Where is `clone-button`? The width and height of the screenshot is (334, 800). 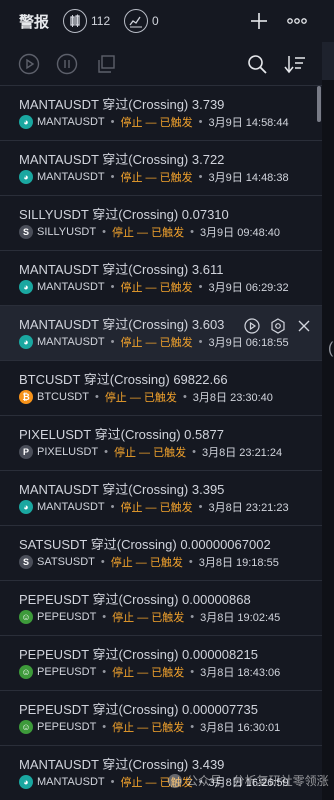 clone-button is located at coordinates (106, 64).